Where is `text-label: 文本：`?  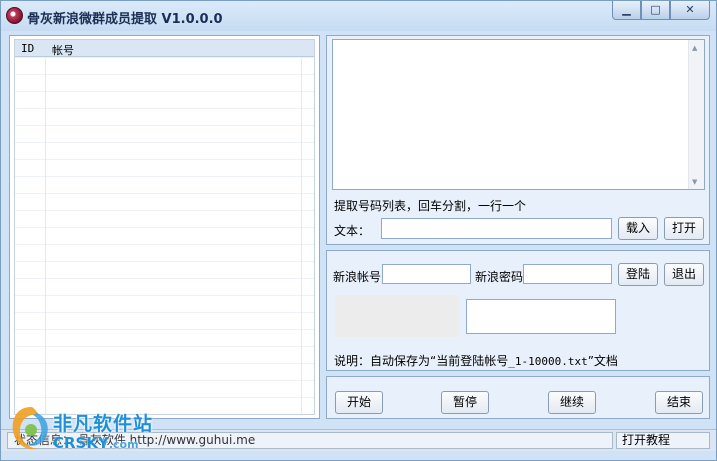
text-label: 文本： is located at coordinates (352, 231).